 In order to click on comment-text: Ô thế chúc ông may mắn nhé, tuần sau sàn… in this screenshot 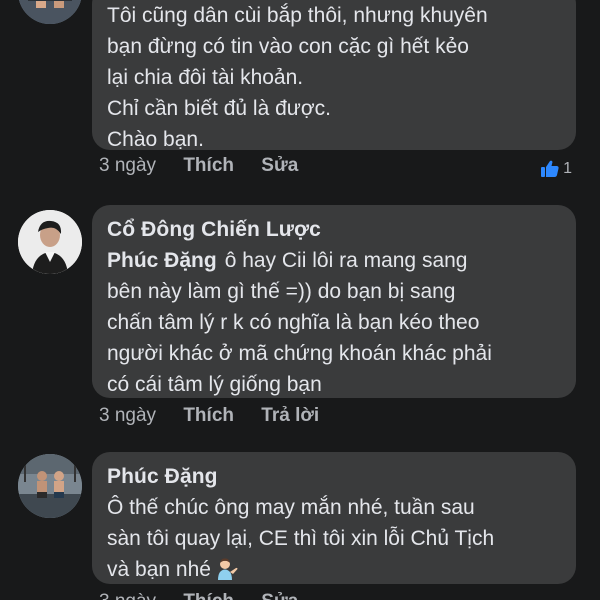, I will do `click(333, 538)`.